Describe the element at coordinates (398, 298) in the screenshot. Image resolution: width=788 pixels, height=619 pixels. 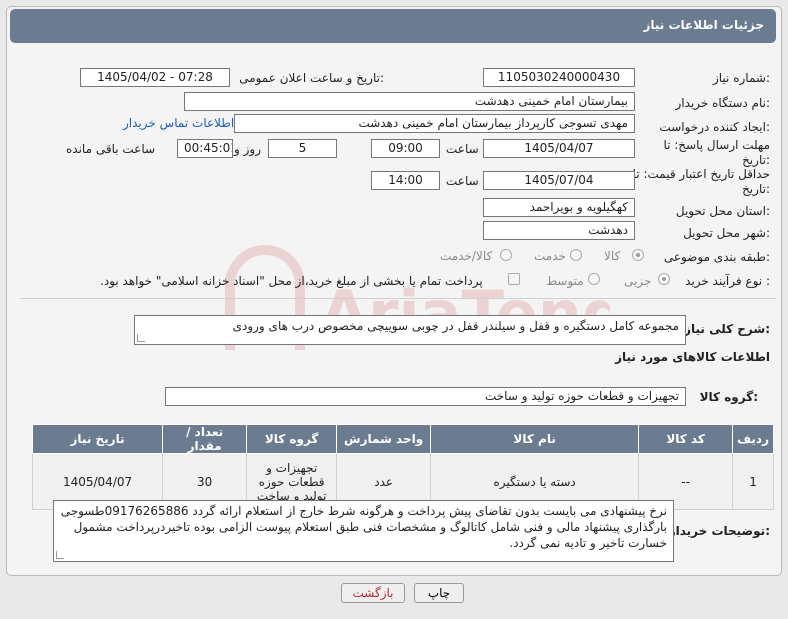
I see `divider` at that location.